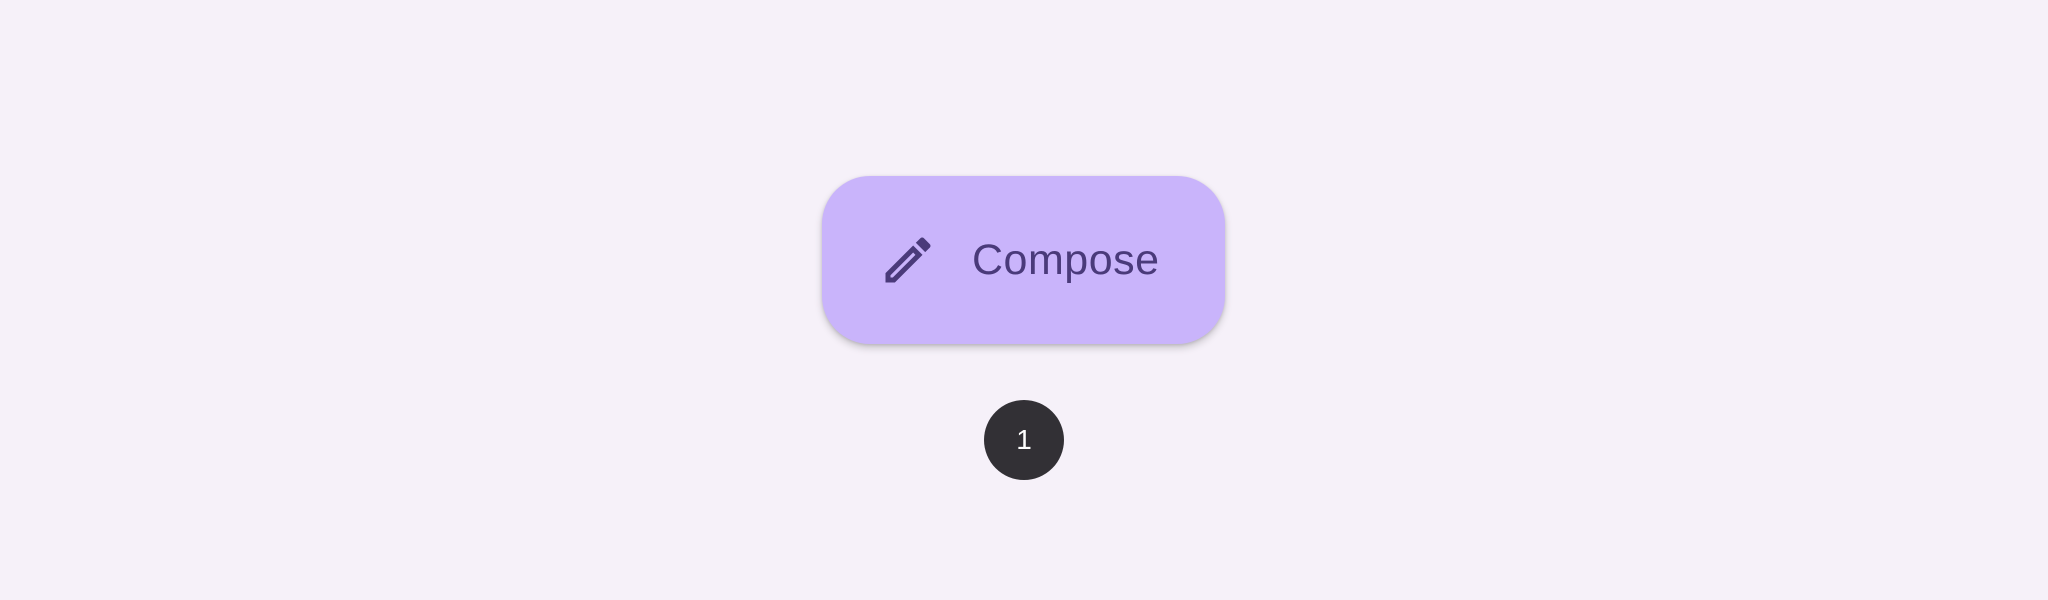 The height and width of the screenshot is (600, 2048). I want to click on annotation-marker: 1, so click(1024, 440).